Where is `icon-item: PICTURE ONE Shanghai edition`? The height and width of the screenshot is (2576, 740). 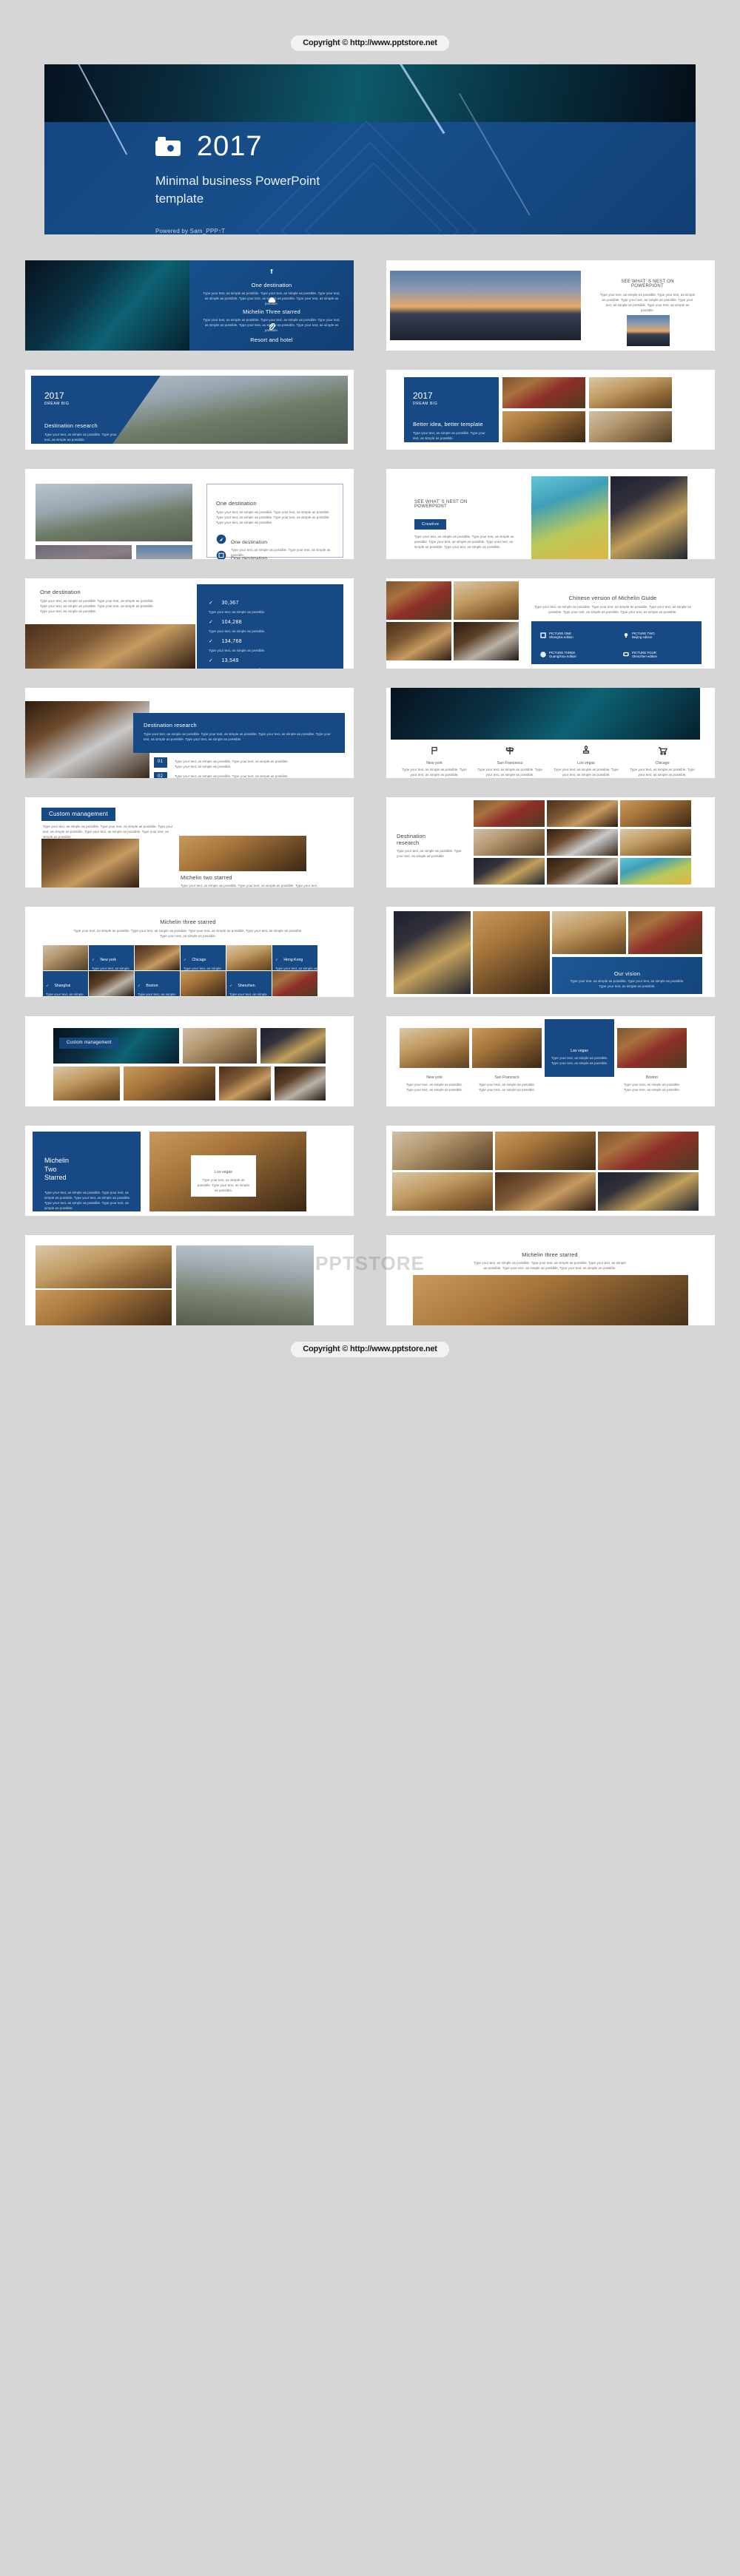
icon-item: PICTURE ONE Shanghai edition is located at coordinates (557, 635).